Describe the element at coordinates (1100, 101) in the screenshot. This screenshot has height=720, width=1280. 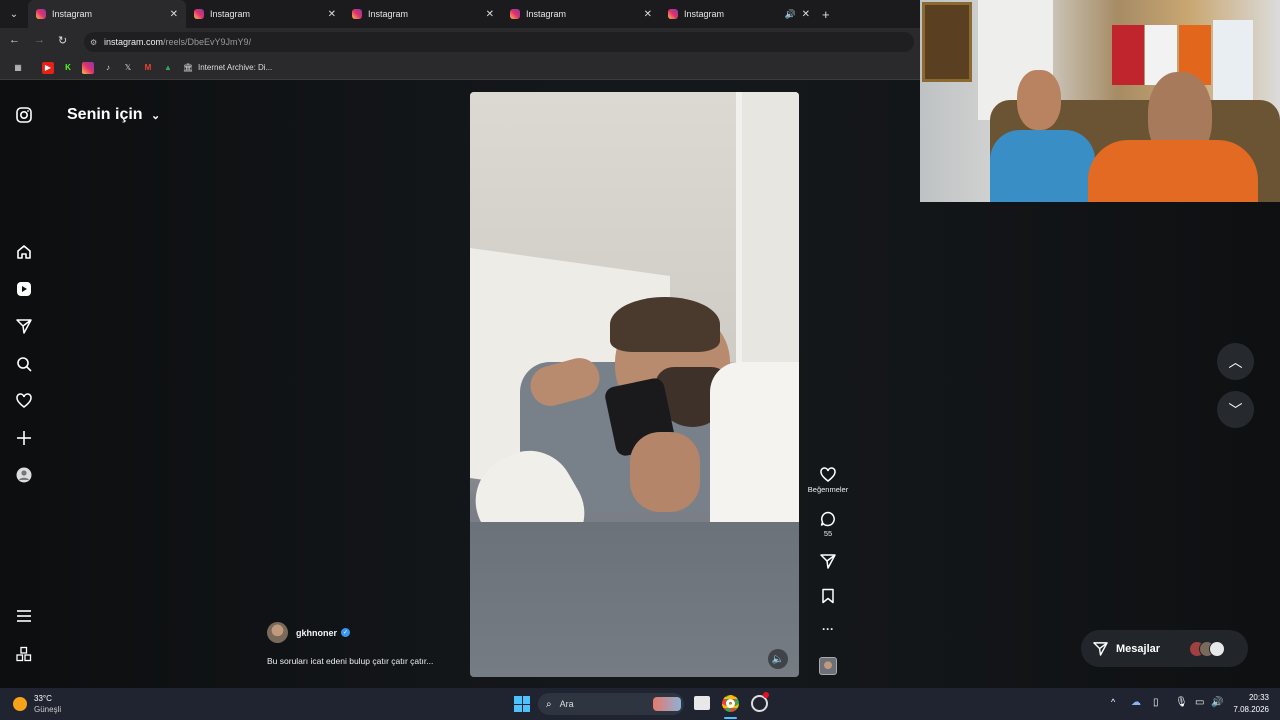
I see `webcam-overlay` at that location.